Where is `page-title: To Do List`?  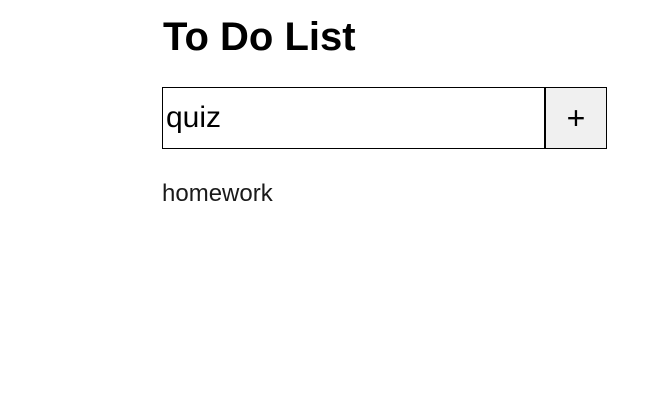
page-title: To Do List is located at coordinates (259, 37).